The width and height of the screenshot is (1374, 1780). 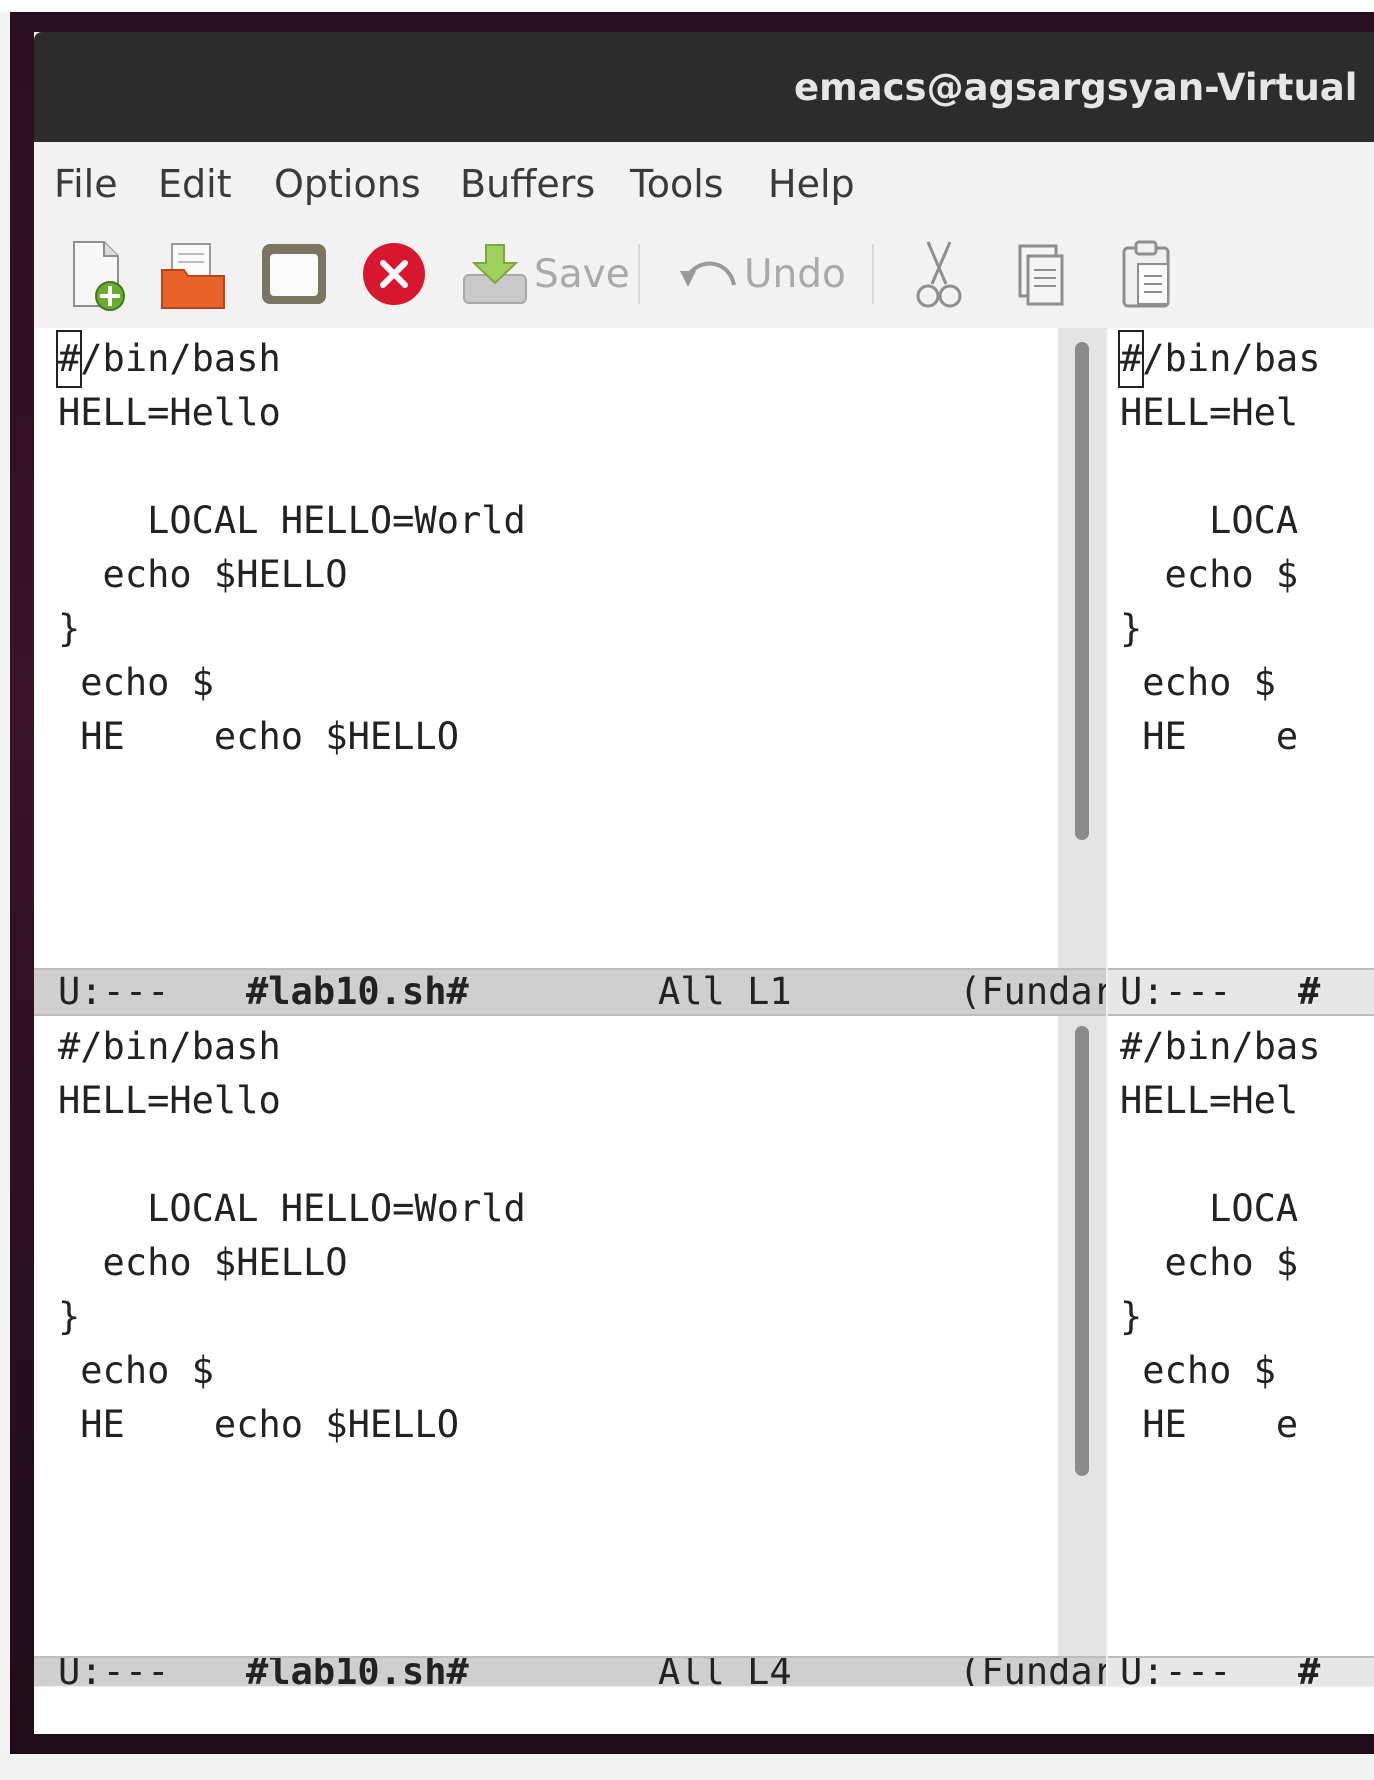 What do you see at coordinates (495, 274) in the screenshot?
I see `save-icon` at bounding box center [495, 274].